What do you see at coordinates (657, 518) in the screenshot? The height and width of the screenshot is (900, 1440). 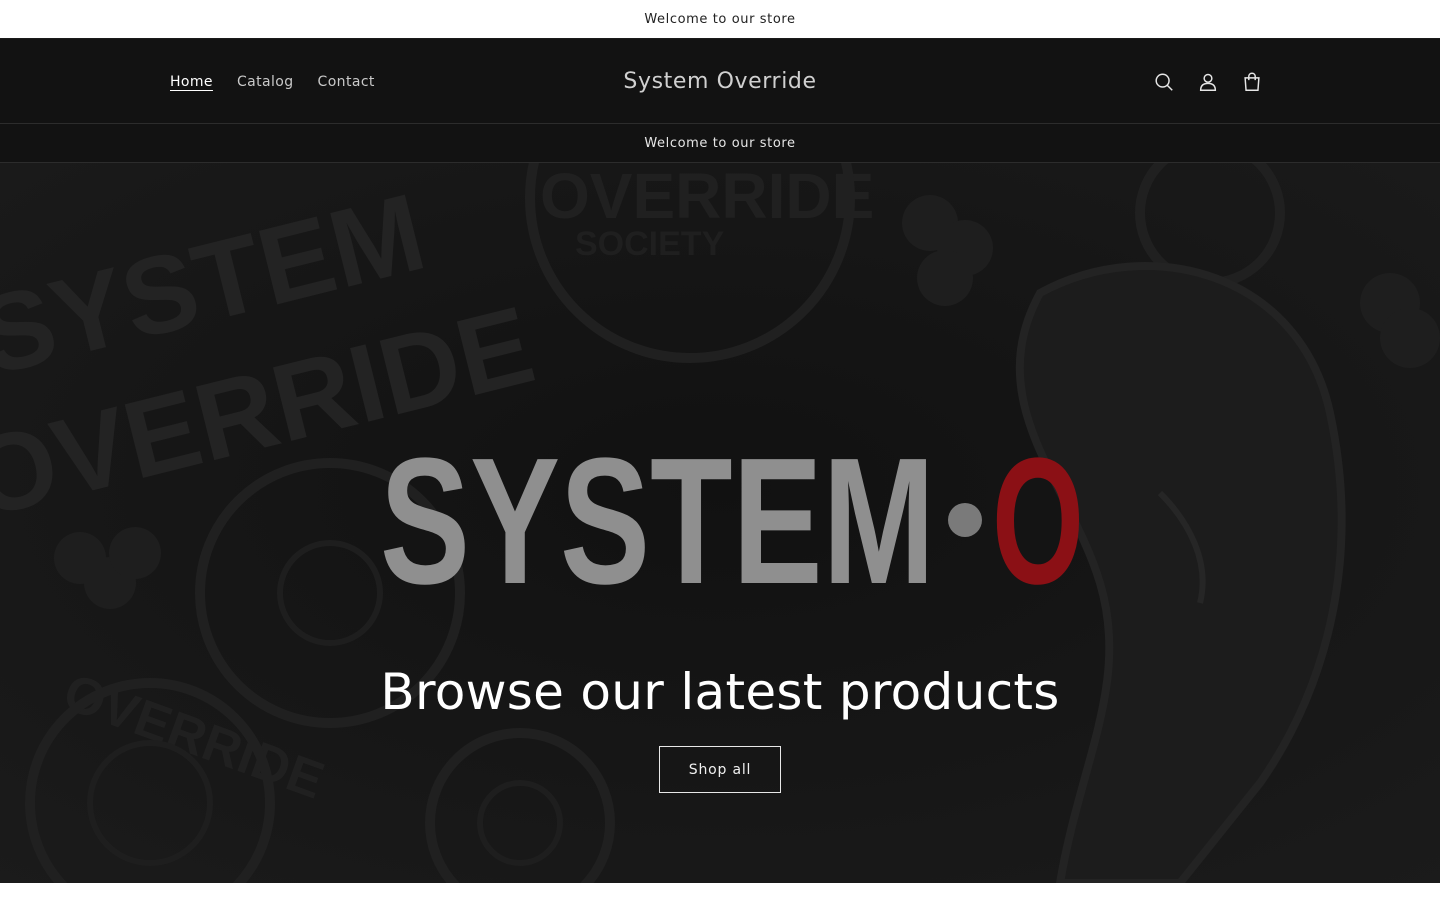 I see `logo-word-system: SYSTEM` at bounding box center [657, 518].